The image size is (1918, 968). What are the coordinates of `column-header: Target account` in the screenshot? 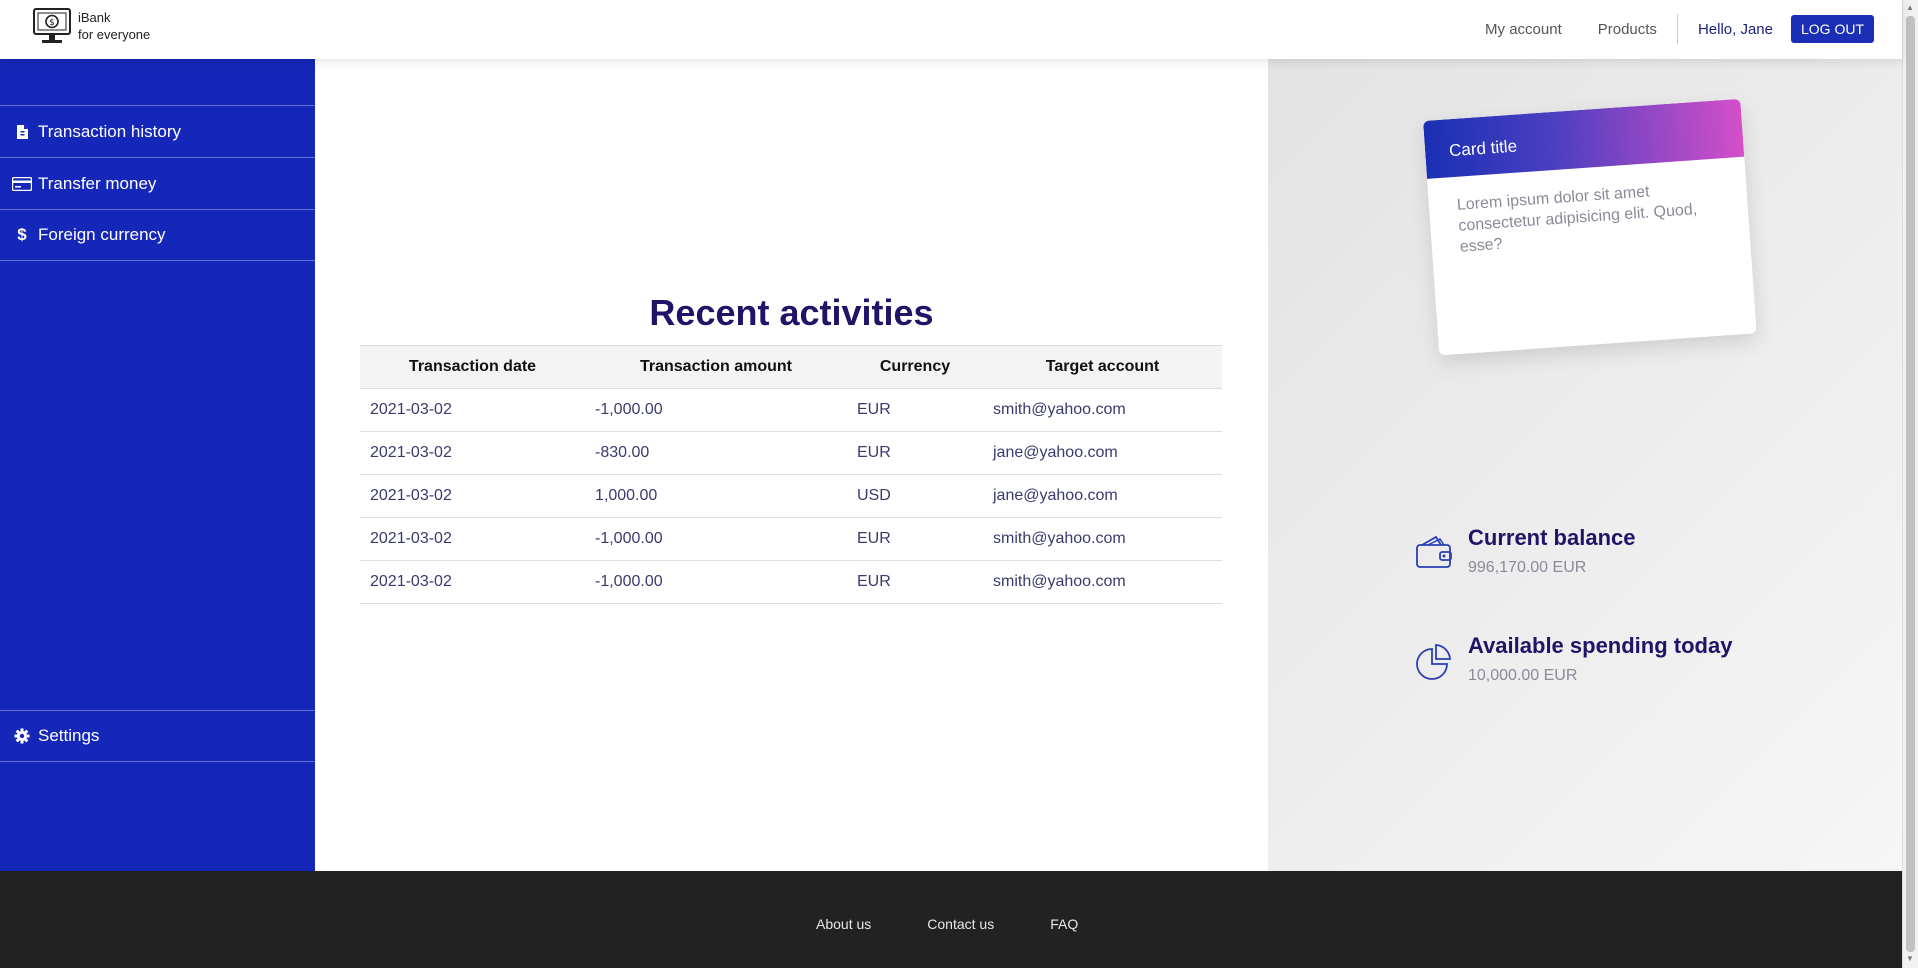 It's located at (1102, 367).